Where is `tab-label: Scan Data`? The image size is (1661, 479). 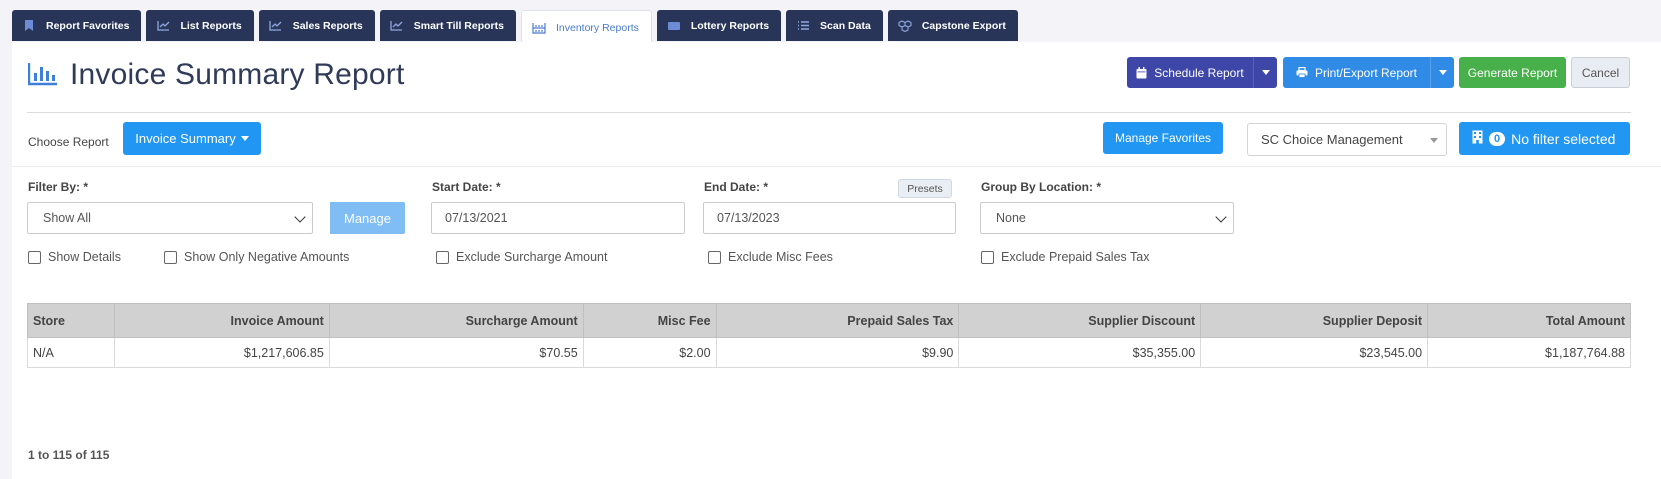 tab-label: Scan Data is located at coordinates (845, 25).